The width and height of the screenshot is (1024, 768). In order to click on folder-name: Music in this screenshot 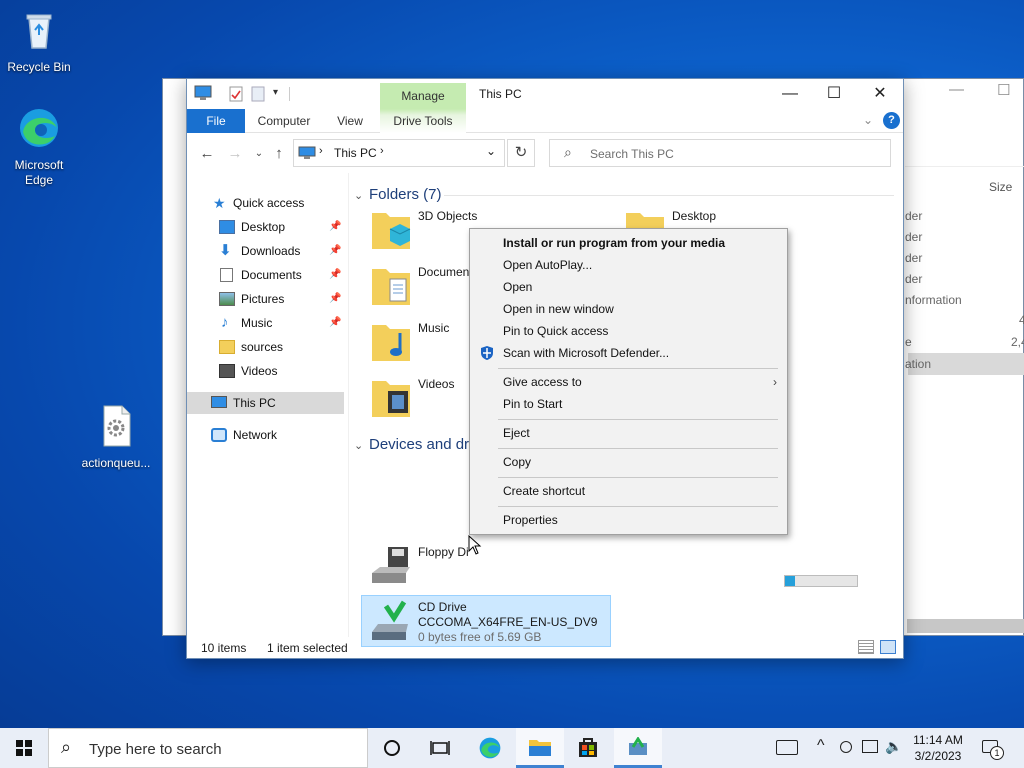, I will do `click(434, 328)`.